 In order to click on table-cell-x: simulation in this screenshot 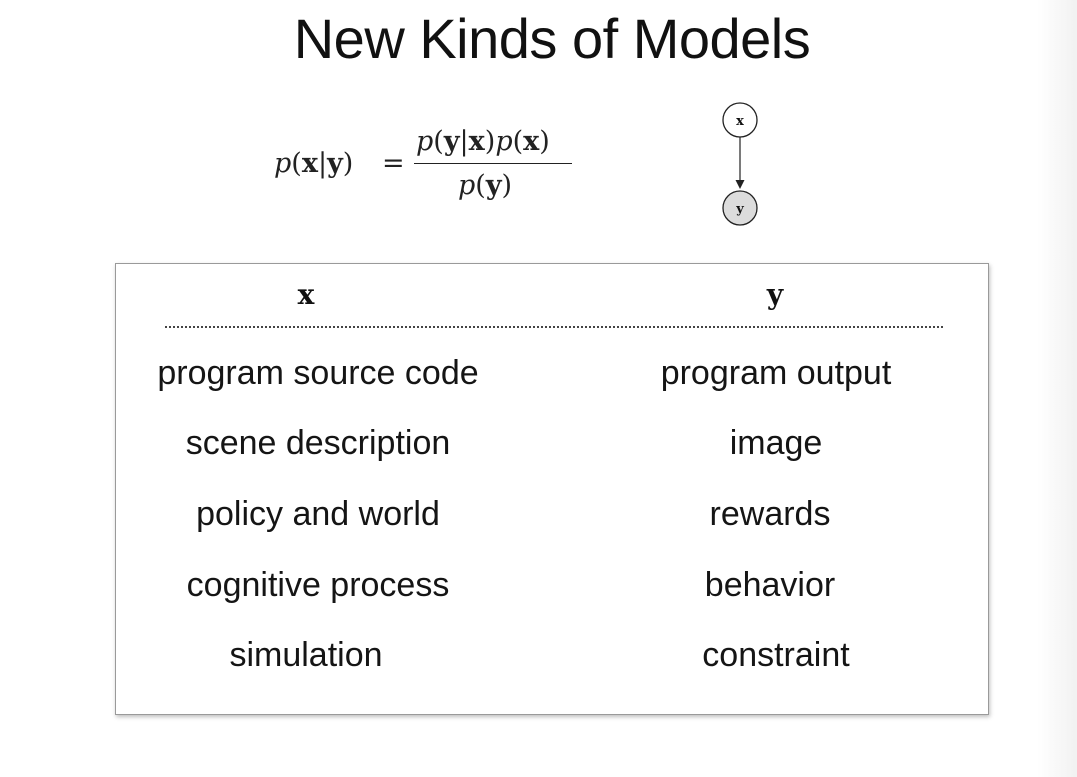, I will do `click(306, 655)`.